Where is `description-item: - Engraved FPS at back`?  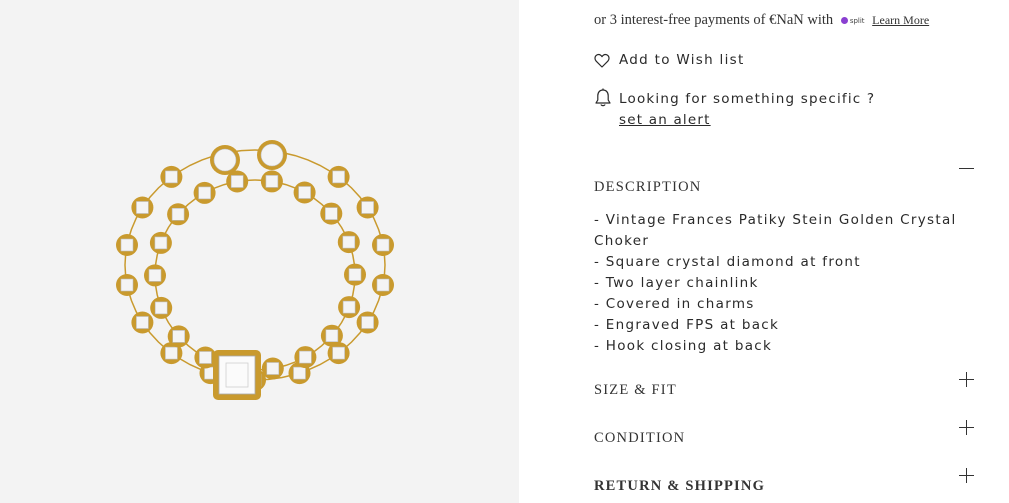
description-item: - Engraved FPS at back is located at coordinates (687, 325).